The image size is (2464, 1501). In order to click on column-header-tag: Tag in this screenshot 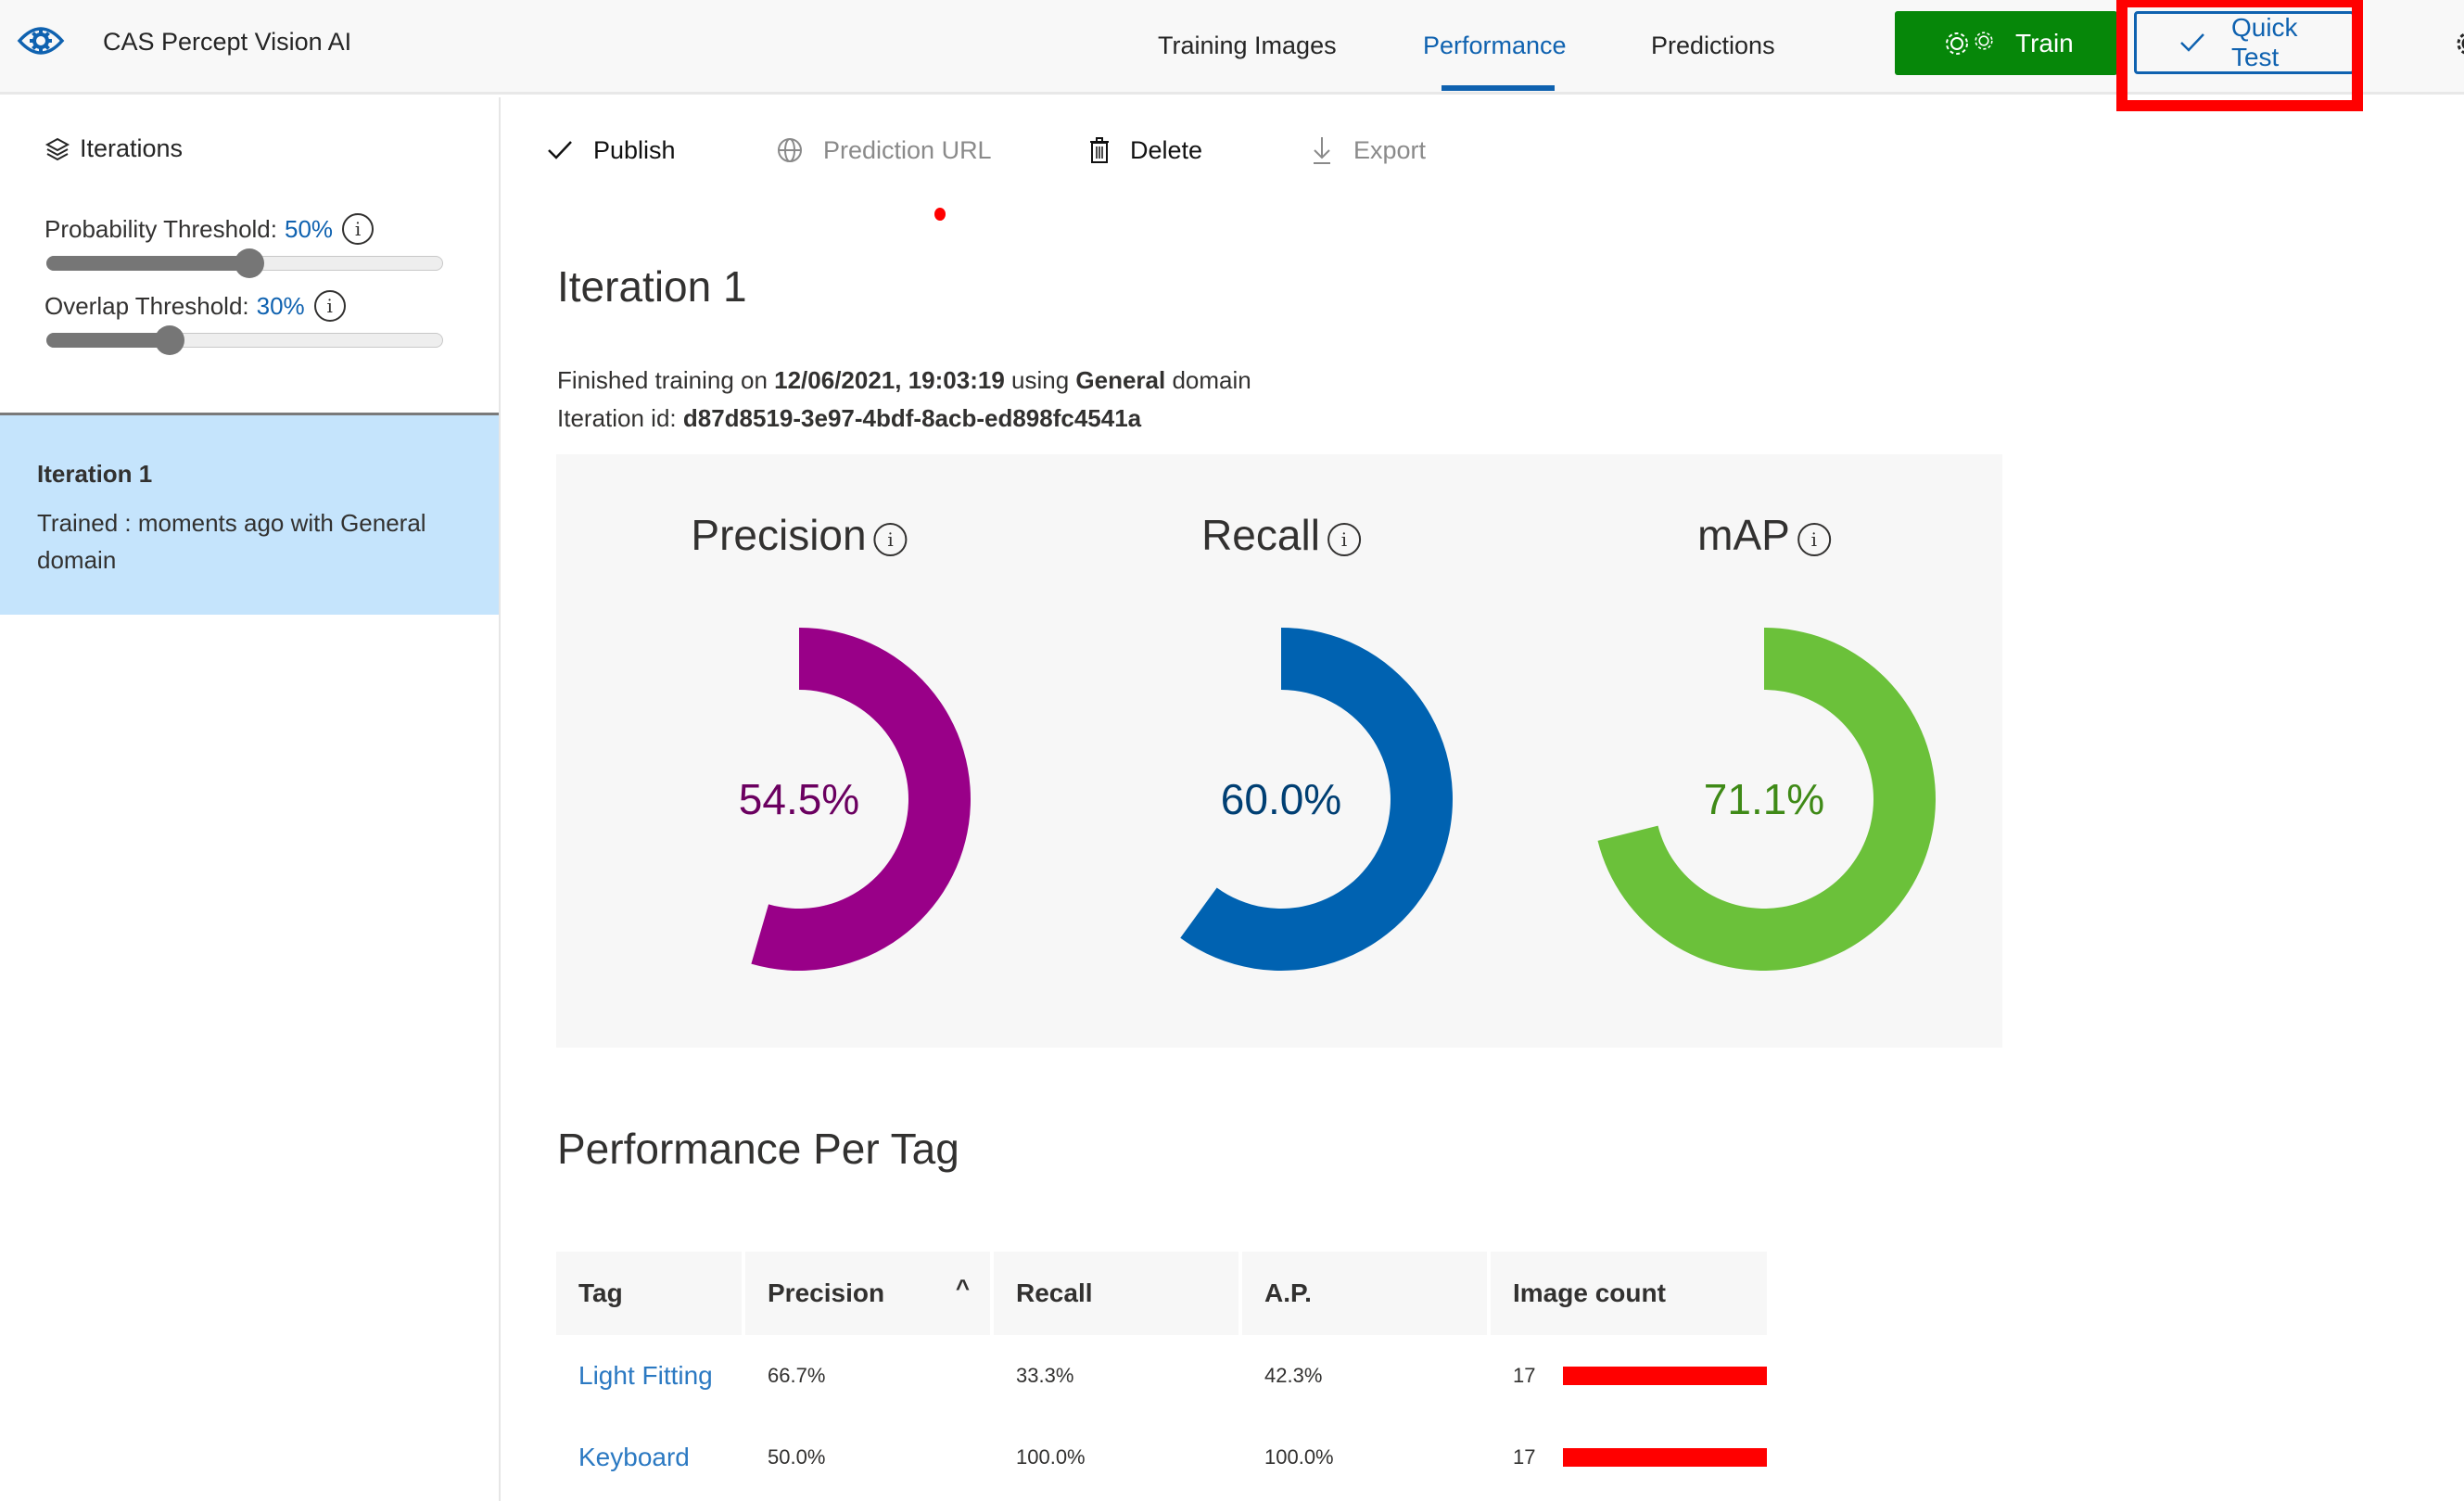, I will do `click(649, 1293)`.